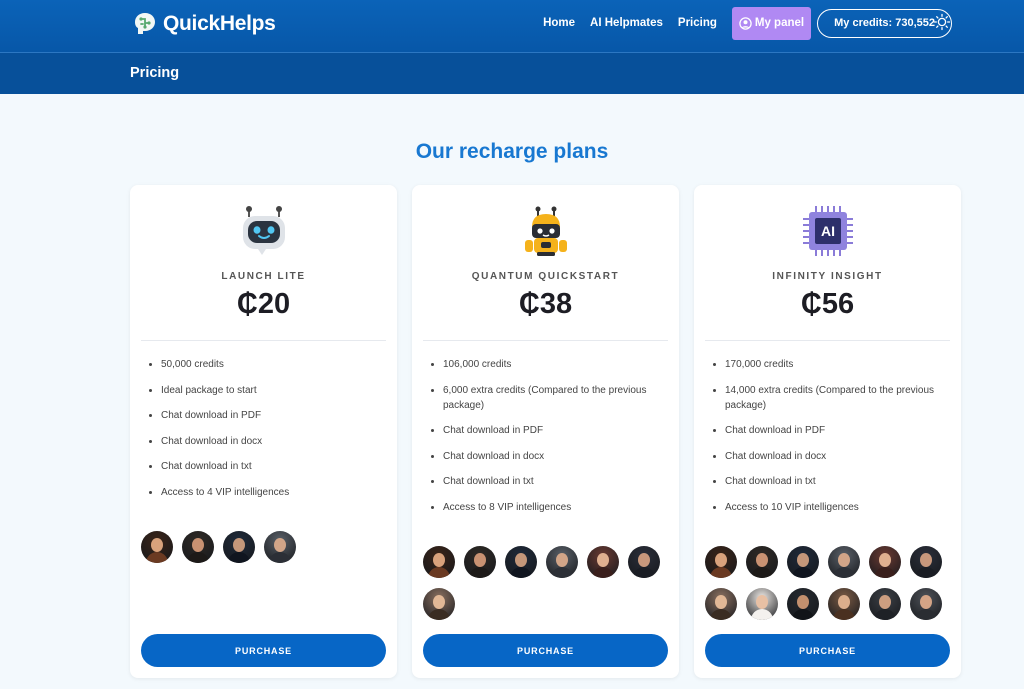 The image size is (1024, 689). What do you see at coordinates (827, 304) in the screenshot?
I see `plan-price: ₵56` at bounding box center [827, 304].